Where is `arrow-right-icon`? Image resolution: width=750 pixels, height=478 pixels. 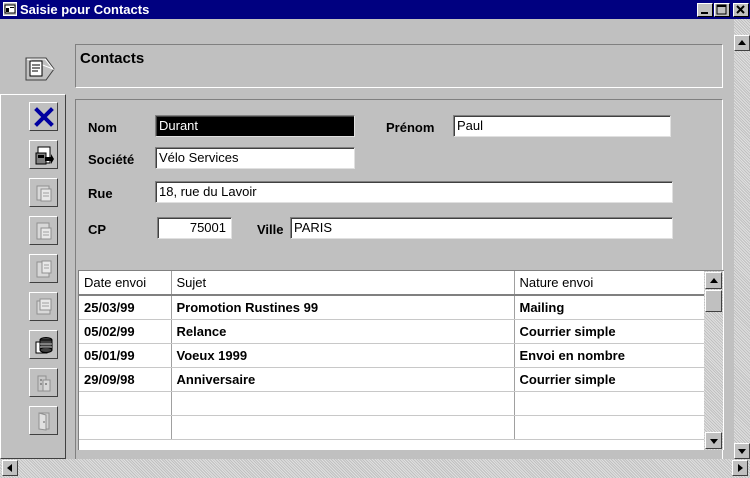 arrow-right-icon is located at coordinates (740, 468).